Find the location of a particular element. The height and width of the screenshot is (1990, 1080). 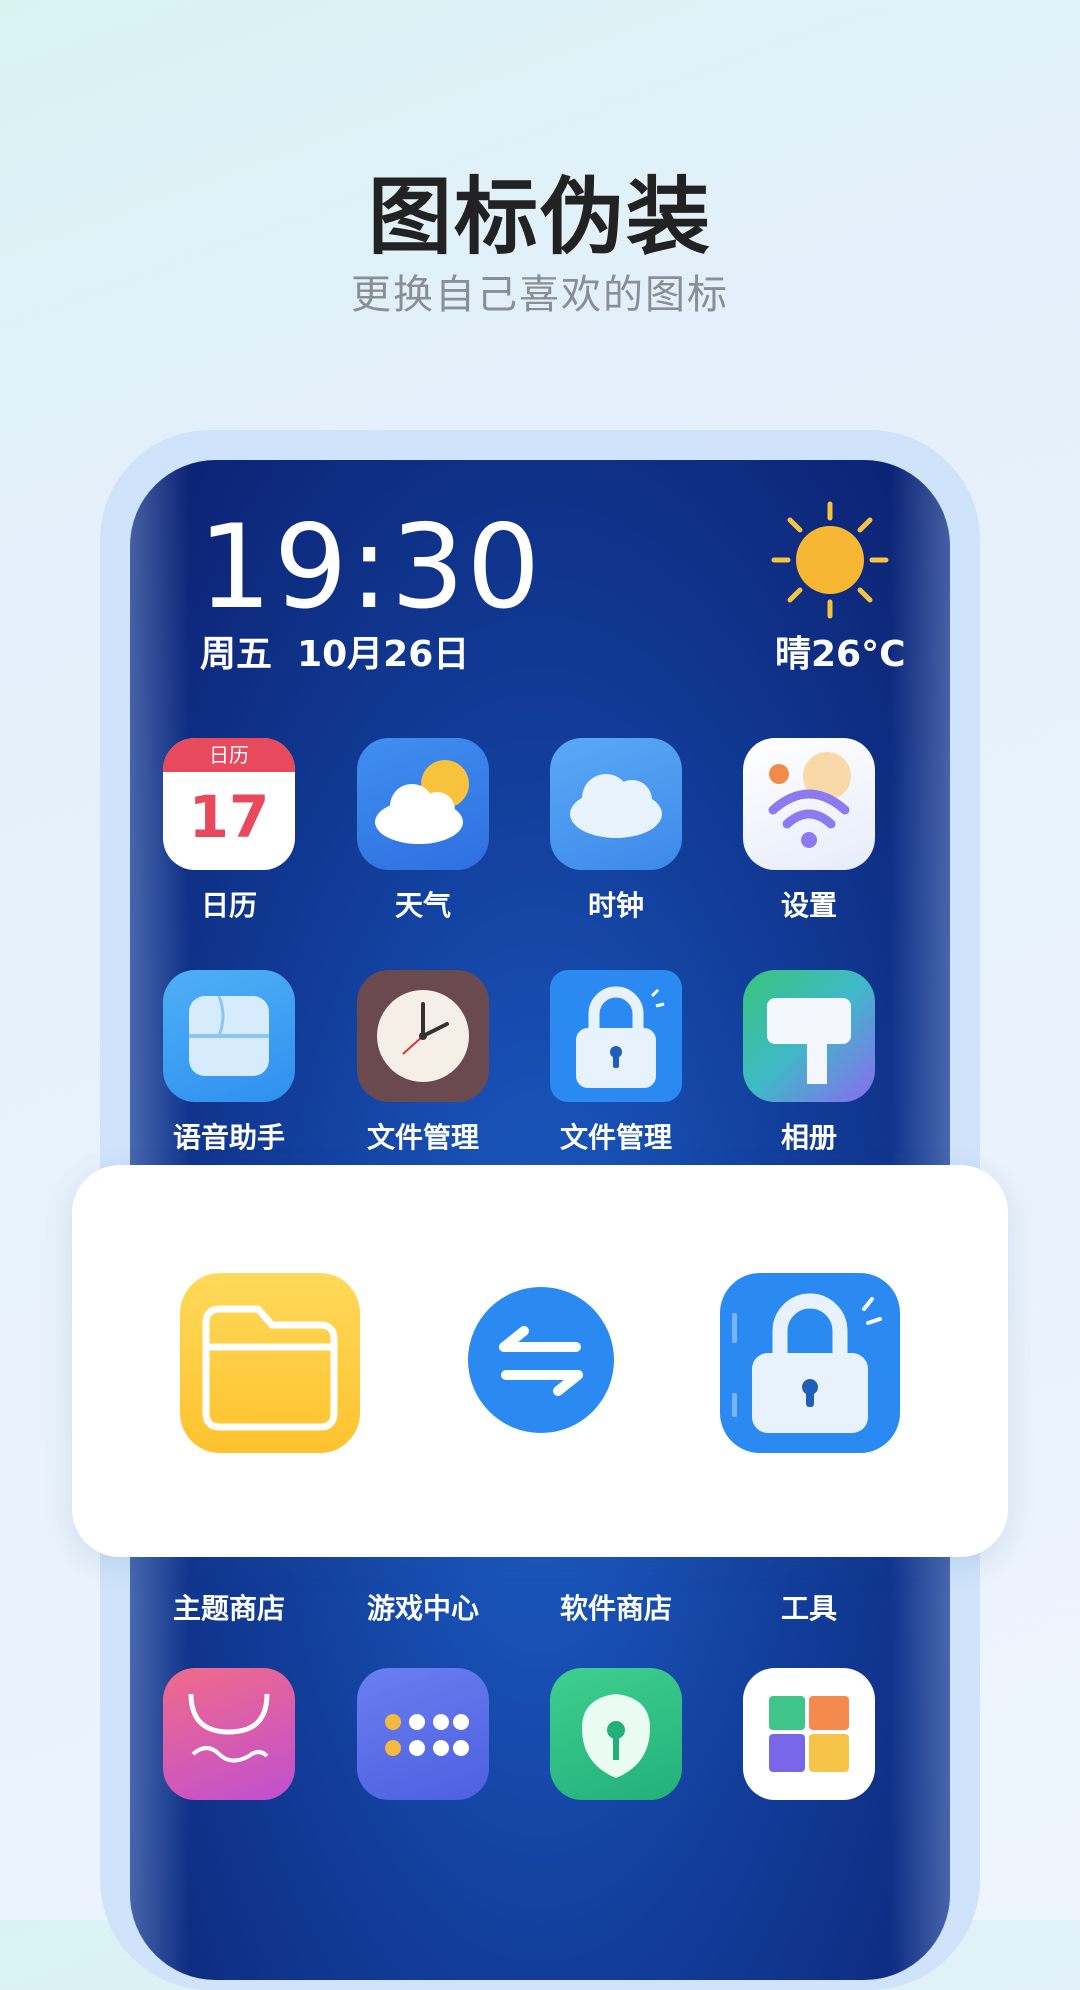

app-tools: 工具 is located at coordinates (809, 1600).